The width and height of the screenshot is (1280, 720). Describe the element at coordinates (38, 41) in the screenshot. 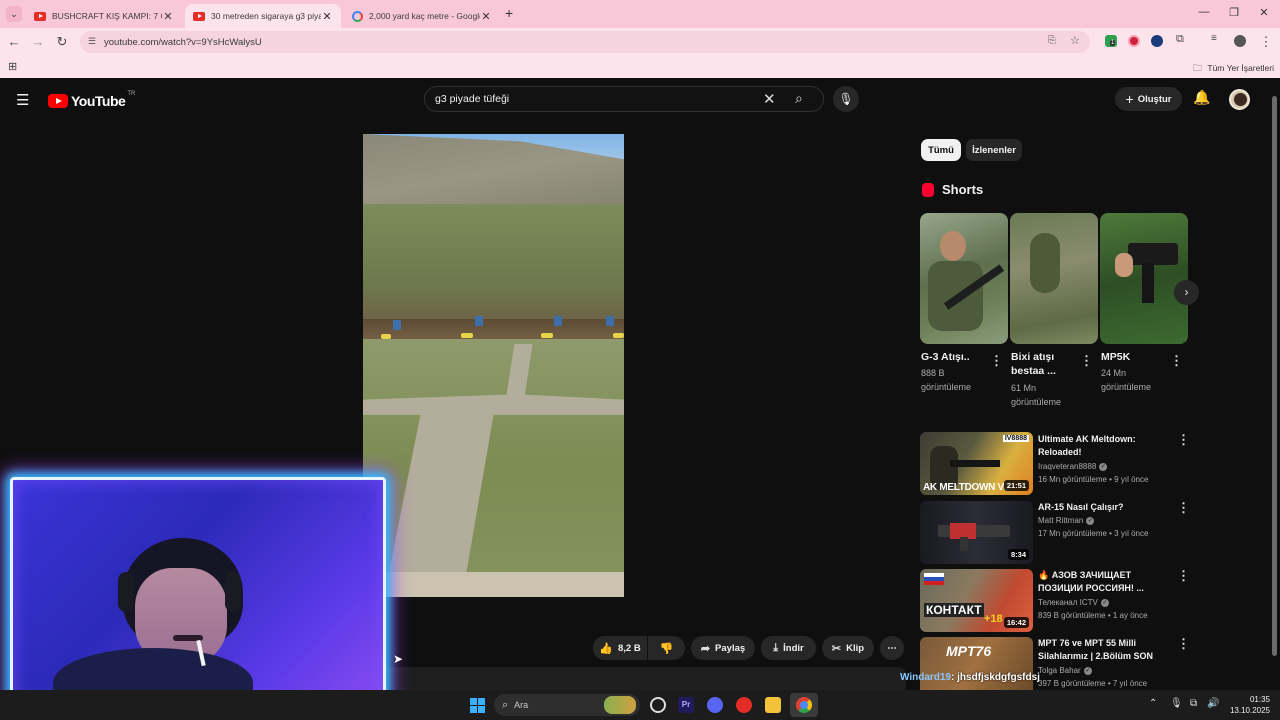

I see `forward-icon: →` at that location.